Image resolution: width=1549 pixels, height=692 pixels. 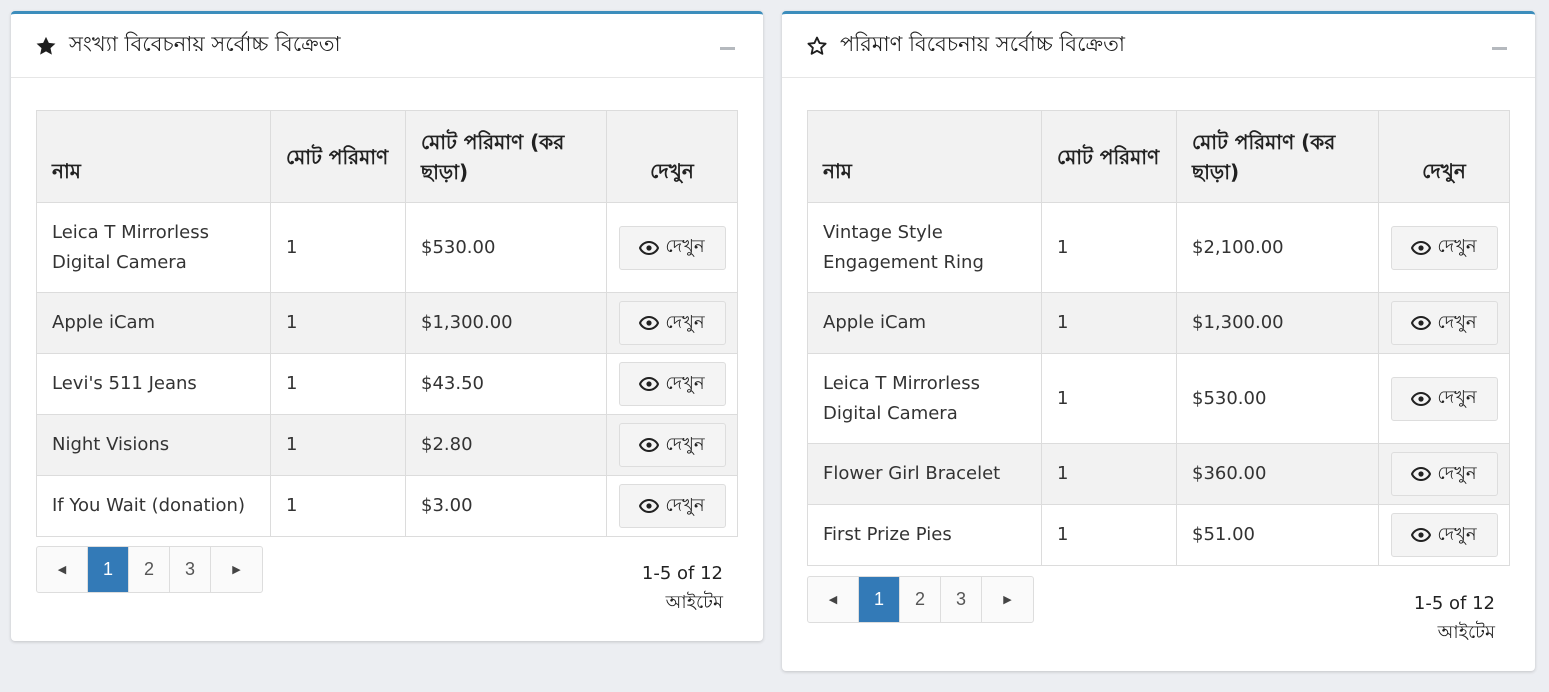 I want to click on table-row: If You Wait (donation) 1 $3.00 দেখুন, so click(x=387, y=506).